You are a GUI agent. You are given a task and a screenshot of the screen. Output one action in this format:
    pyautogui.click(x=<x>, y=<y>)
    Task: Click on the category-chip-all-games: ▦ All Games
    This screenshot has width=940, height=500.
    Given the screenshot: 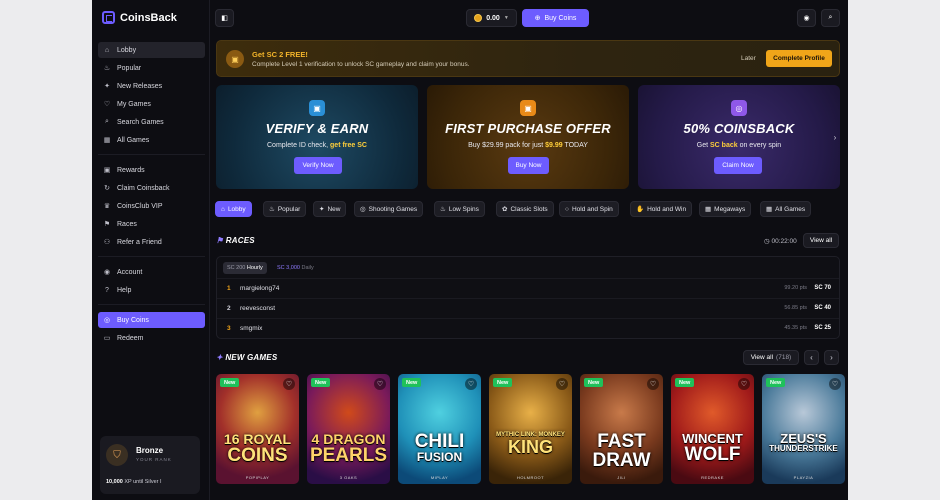 What is the action you would take?
    pyautogui.click(x=786, y=209)
    